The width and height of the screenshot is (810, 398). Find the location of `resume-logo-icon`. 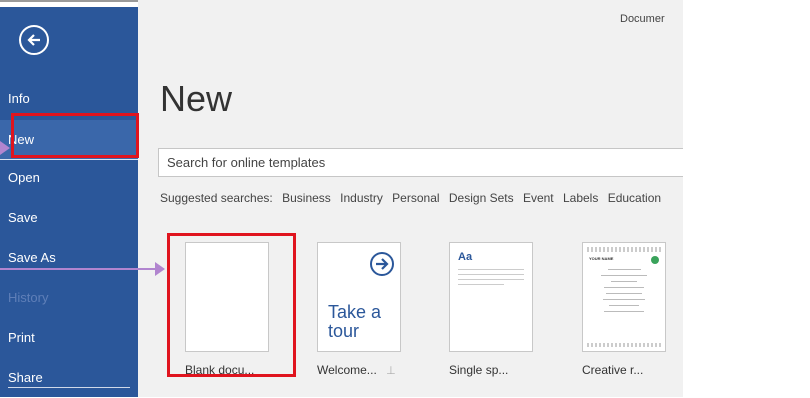

resume-logo-icon is located at coordinates (655, 260).